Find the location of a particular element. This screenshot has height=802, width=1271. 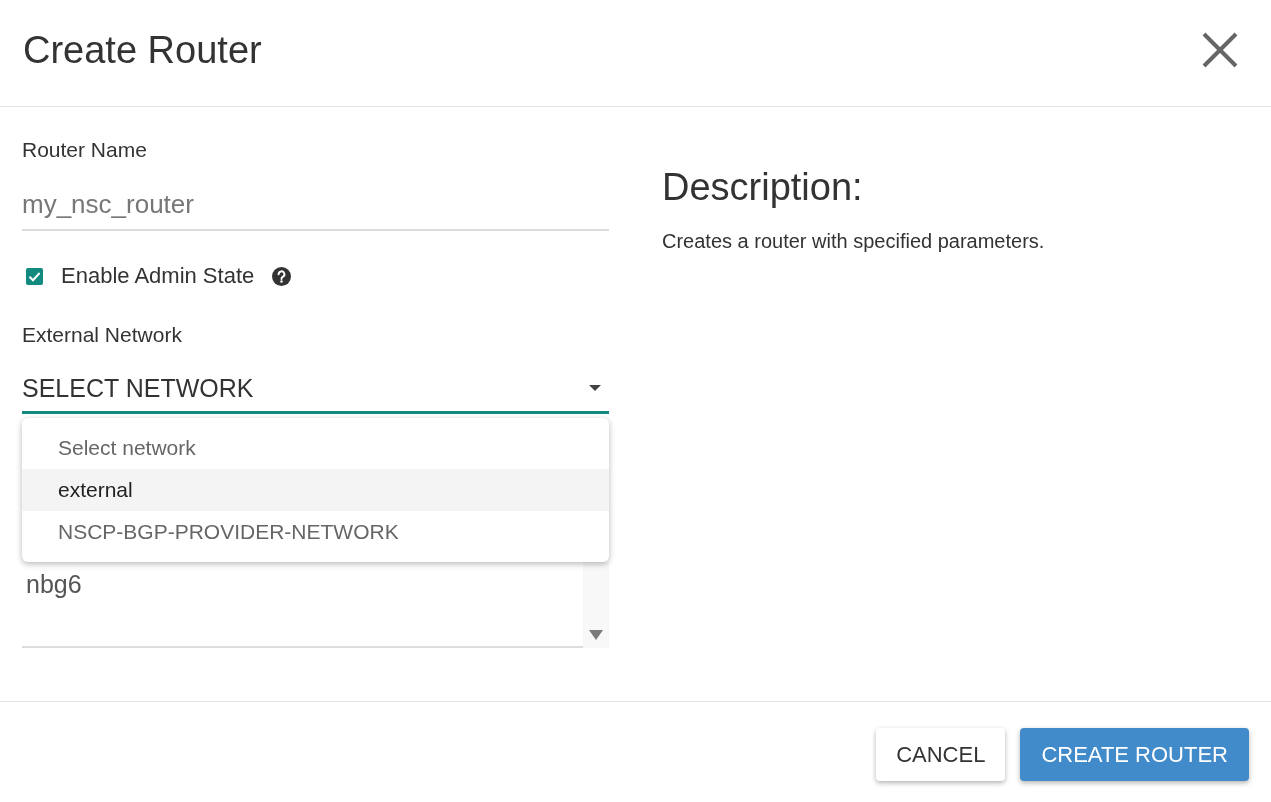

help-icon is located at coordinates (282, 276).